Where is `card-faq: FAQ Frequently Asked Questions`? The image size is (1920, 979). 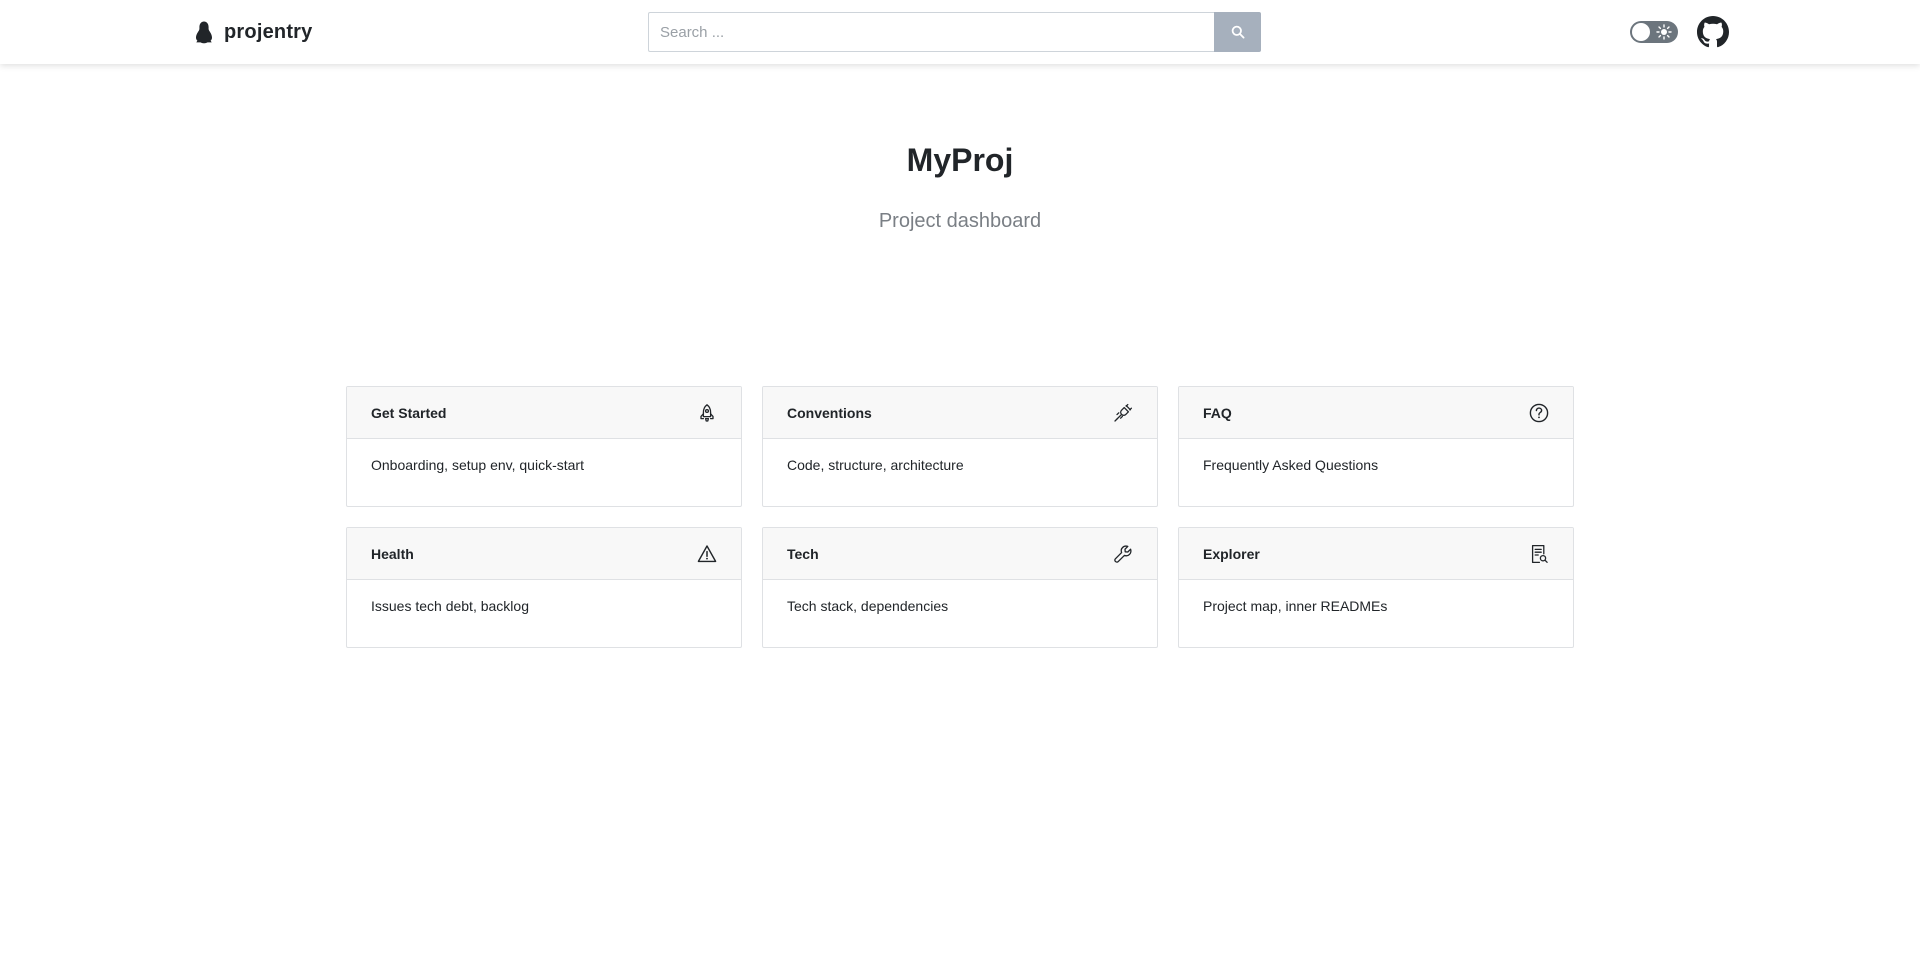 card-faq: FAQ Frequently Asked Questions is located at coordinates (1376, 446).